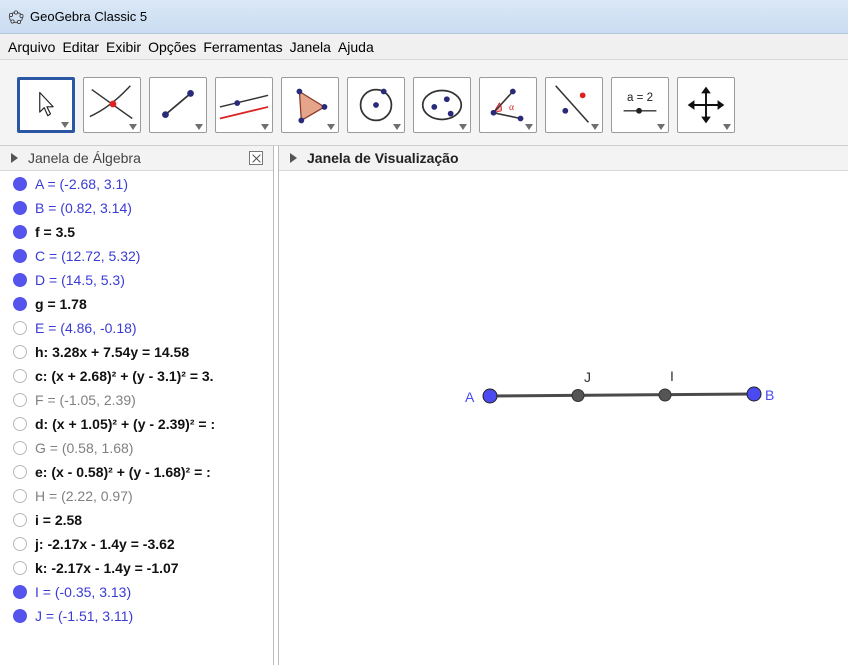 Image resolution: width=848 pixels, height=665 pixels. Describe the element at coordinates (769, 395) in the screenshot. I see `point-b-label: B` at that location.